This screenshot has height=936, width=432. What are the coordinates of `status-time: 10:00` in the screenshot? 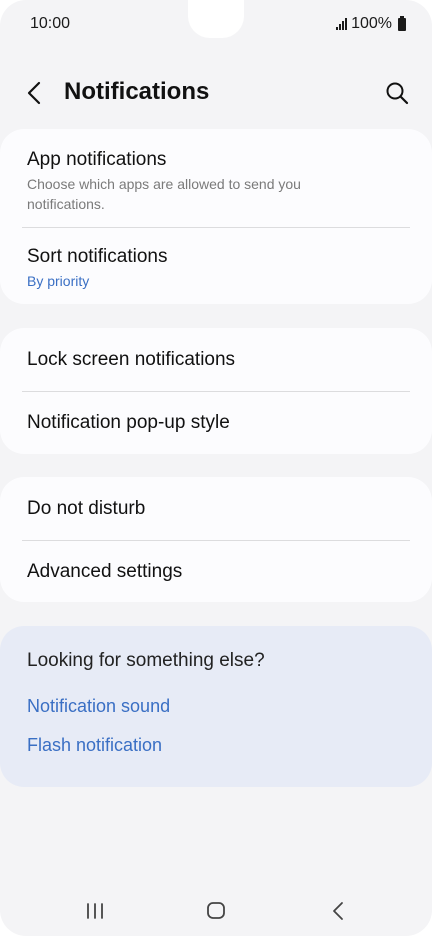 It's located at (50, 23).